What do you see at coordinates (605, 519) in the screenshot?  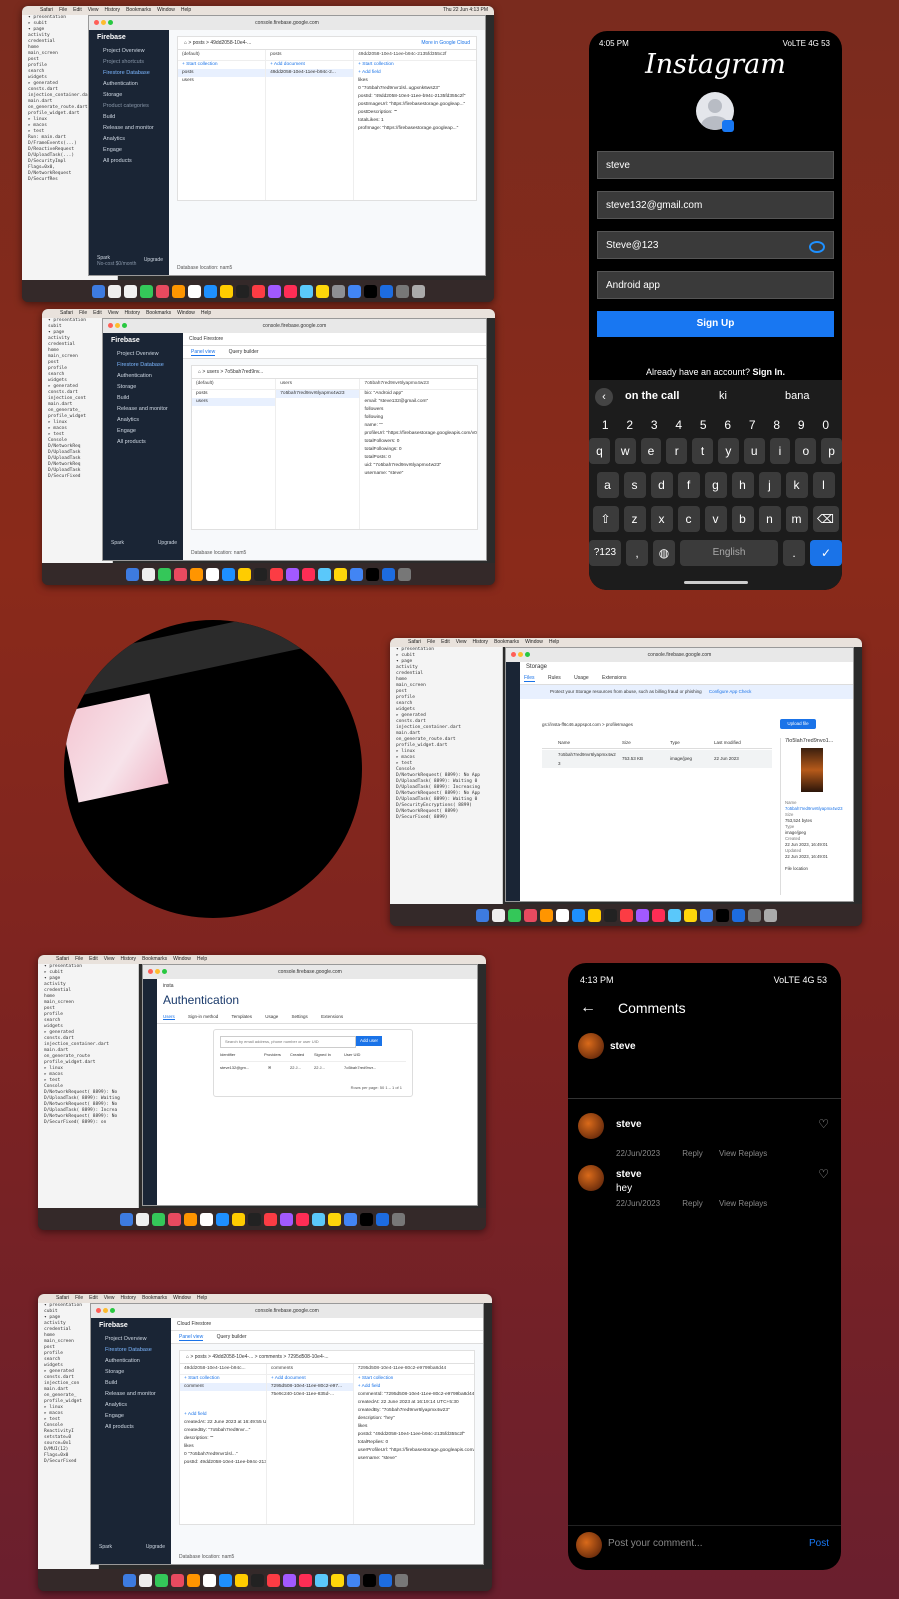 I see `shift-key: ⇧` at bounding box center [605, 519].